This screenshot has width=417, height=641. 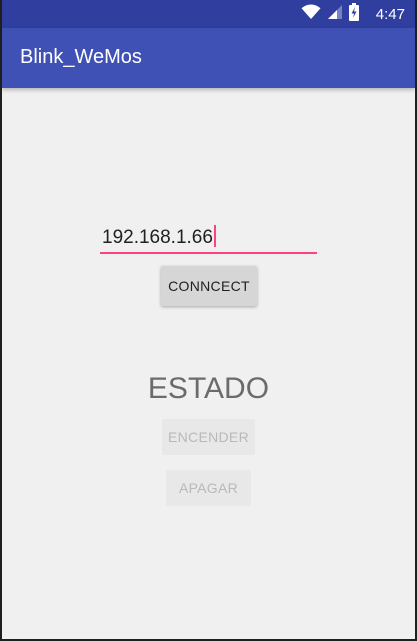 I want to click on ip-address-input: 192.168.1.66, so click(x=208, y=238).